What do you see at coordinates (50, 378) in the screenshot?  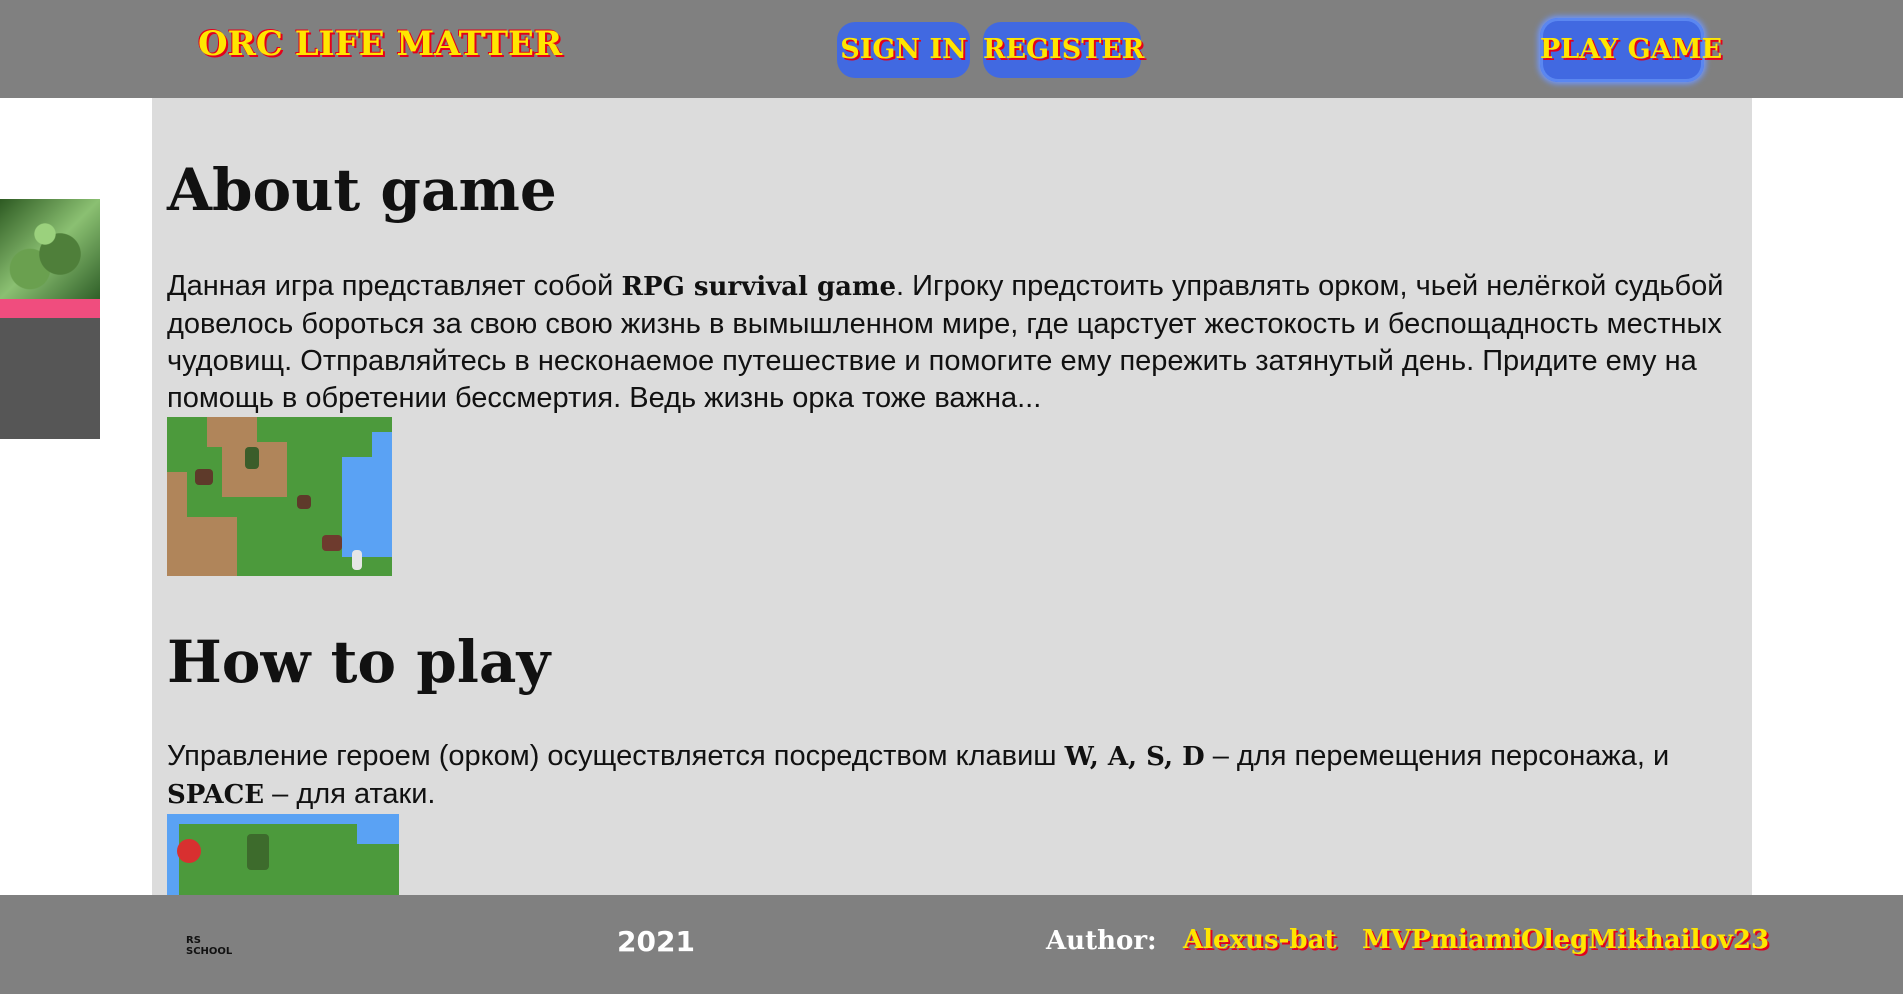 I see `sidebar-panel` at bounding box center [50, 378].